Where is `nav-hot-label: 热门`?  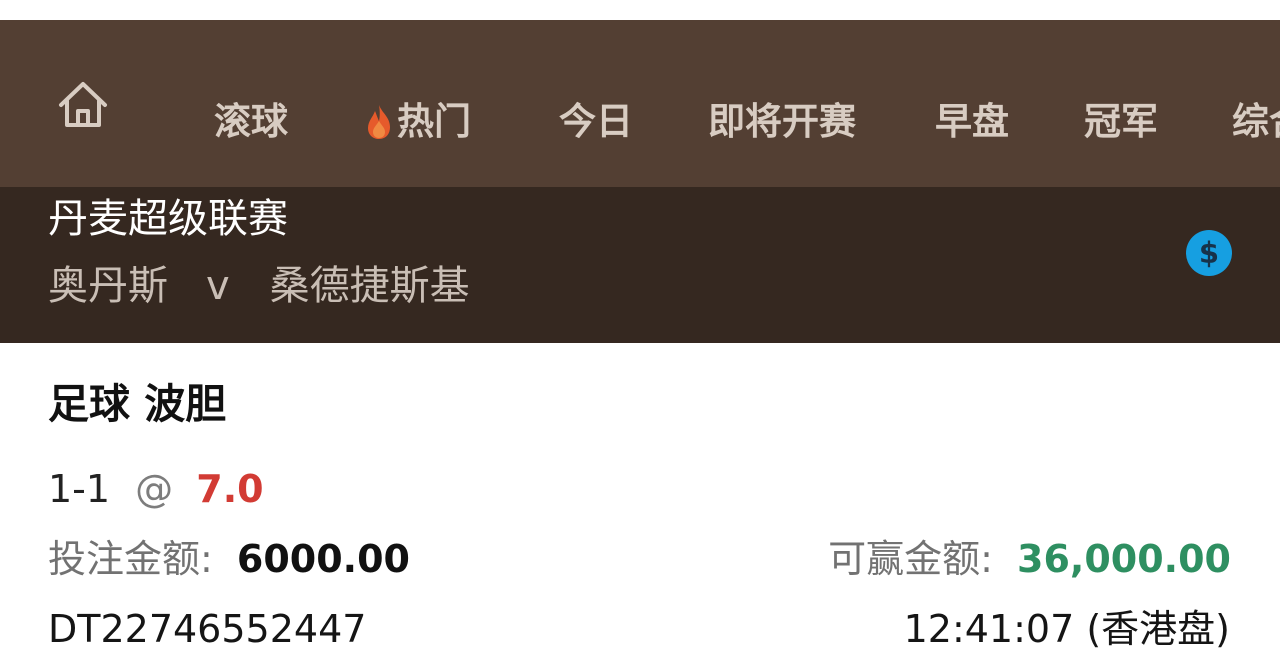
nav-hot-label: 热门 is located at coordinates (434, 121).